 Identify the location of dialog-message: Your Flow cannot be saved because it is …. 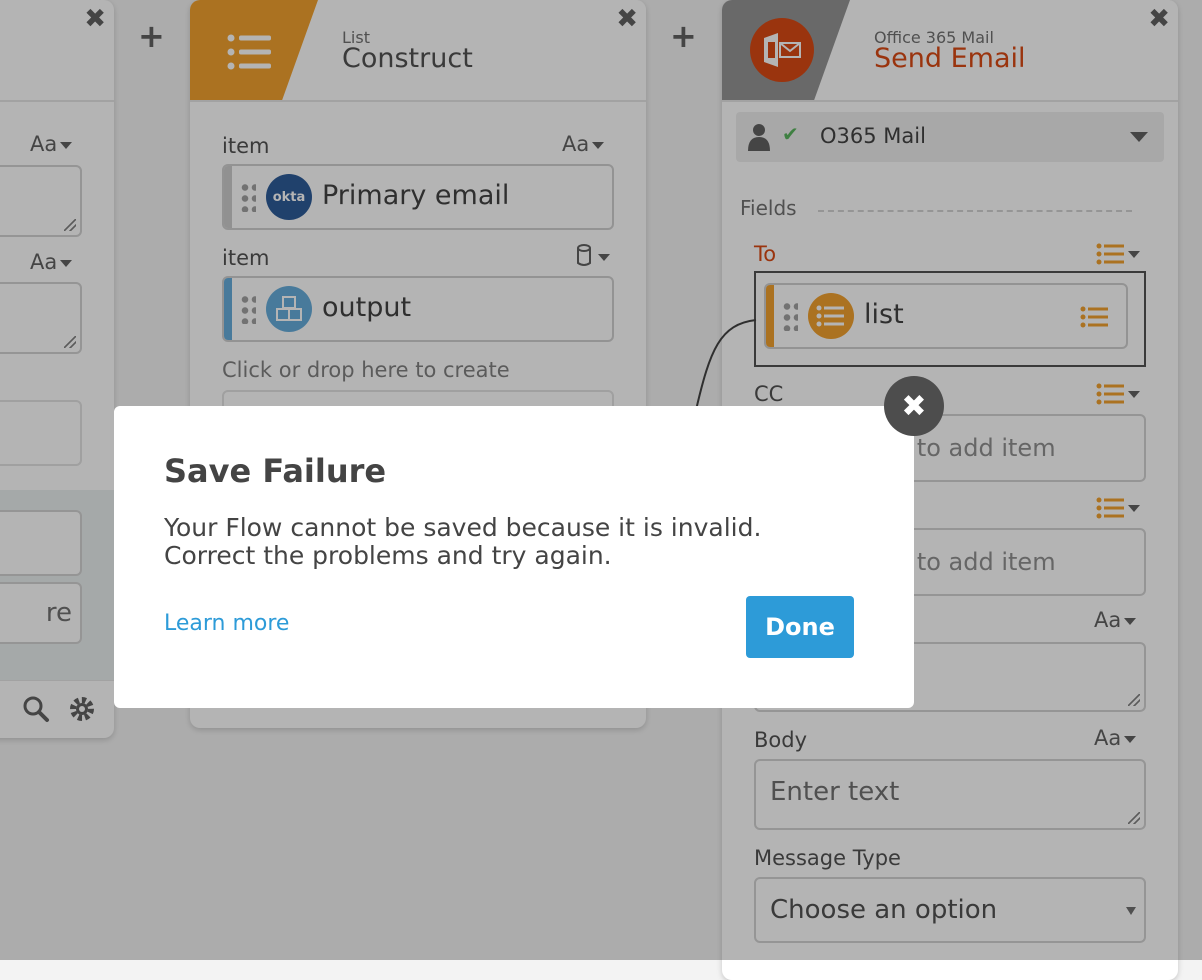
(504, 542).